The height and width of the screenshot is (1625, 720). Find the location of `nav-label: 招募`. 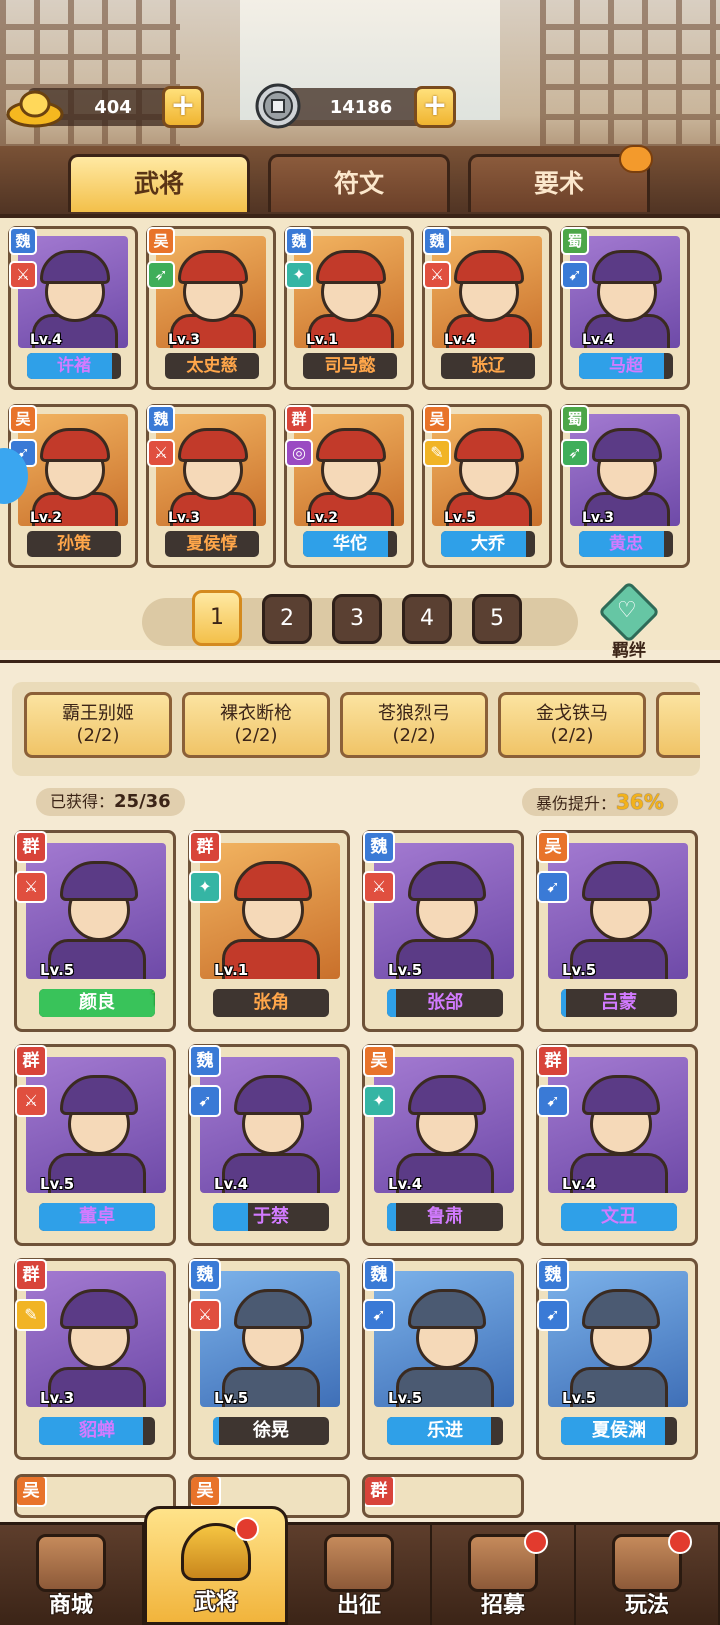

nav-label: 招募 is located at coordinates (502, 1605).